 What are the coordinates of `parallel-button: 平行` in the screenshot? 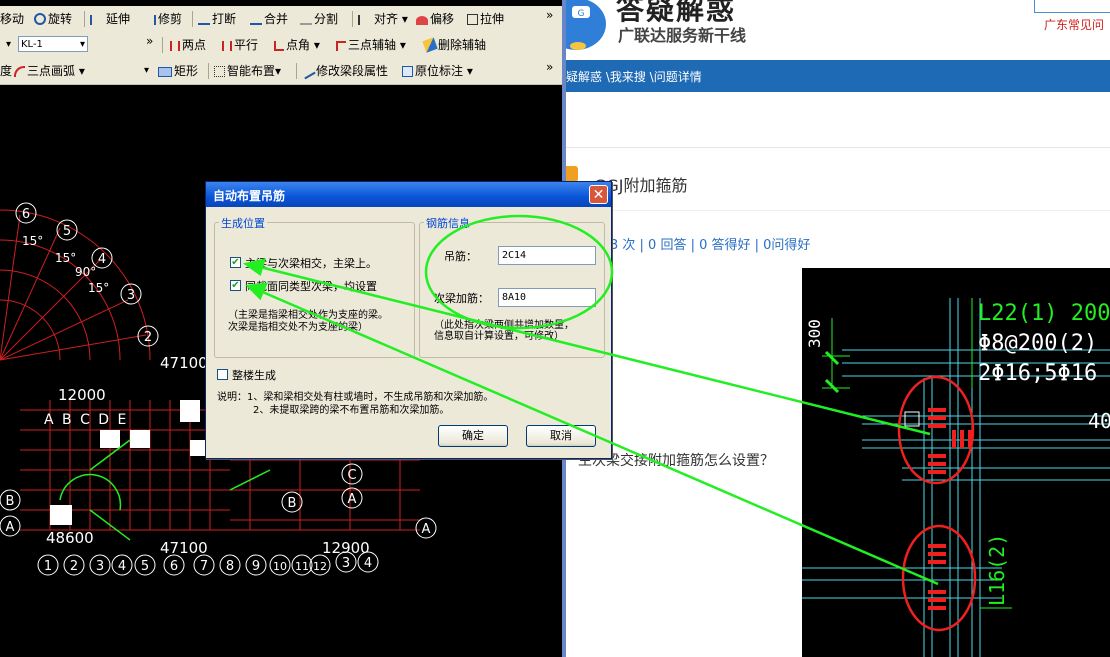 It's located at (240, 45).